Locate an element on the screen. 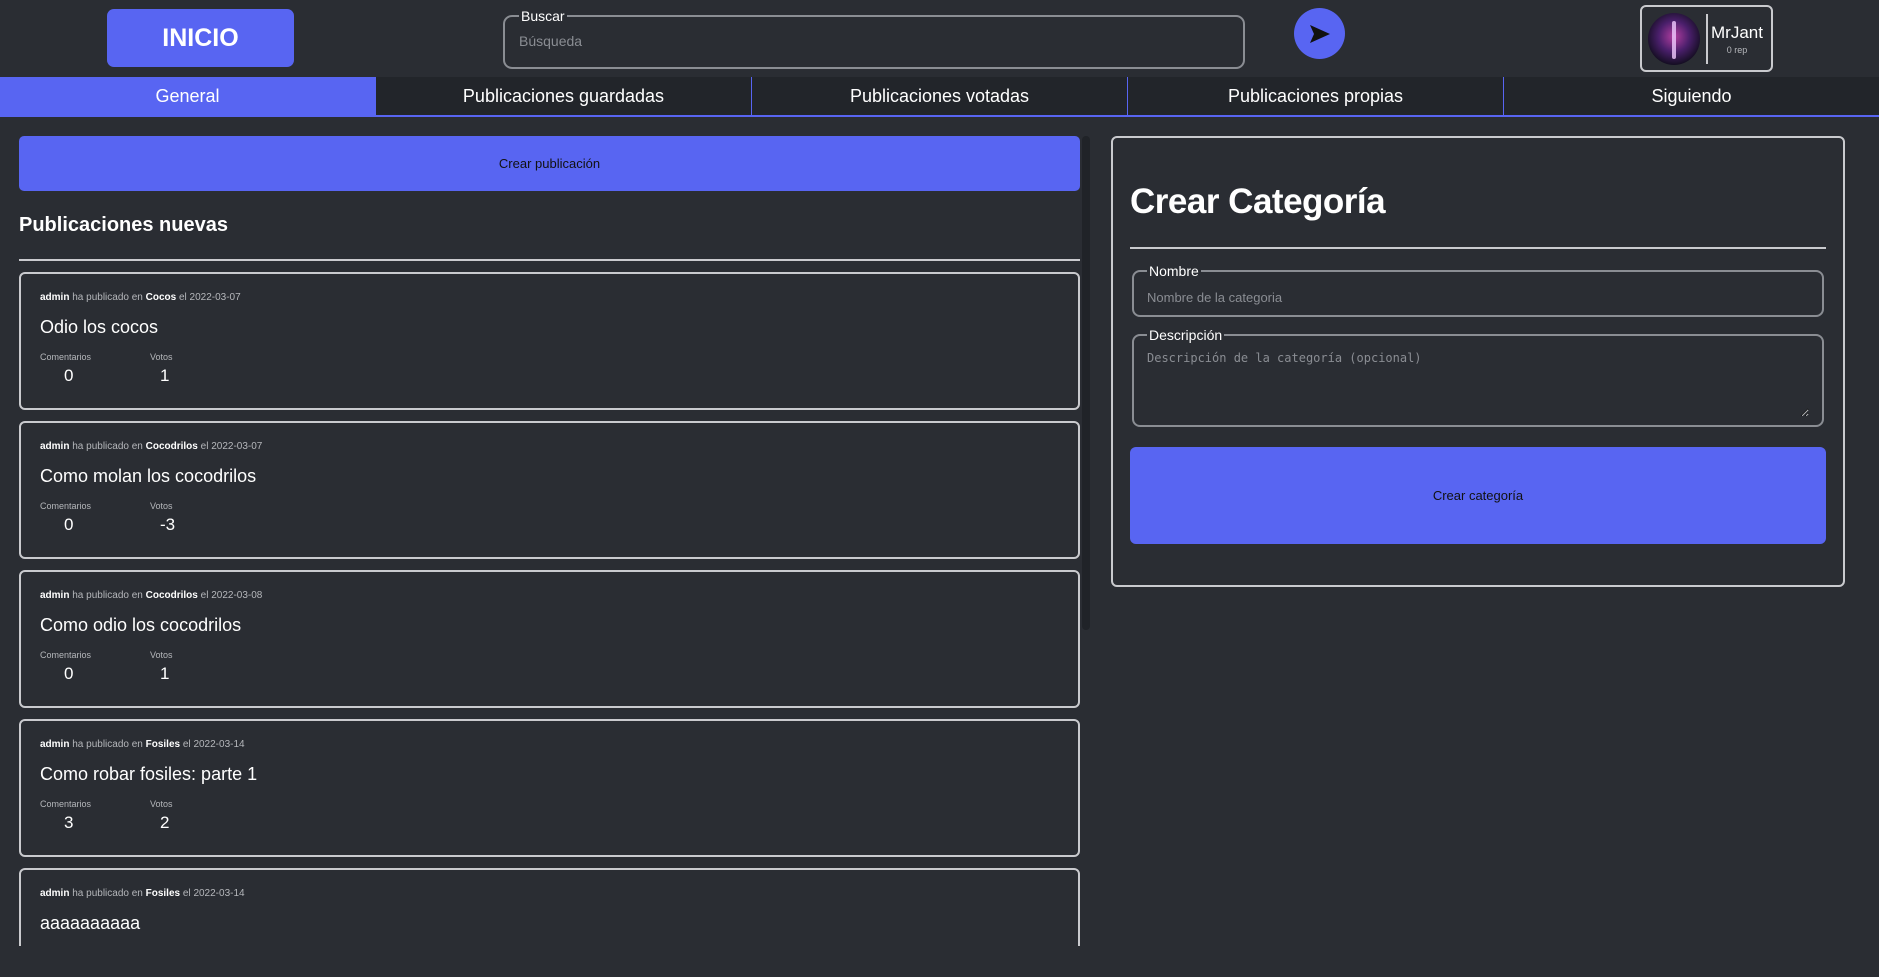 This screenshot has height=977, width=1879. comments-count: 3 is located at coordinates (69, 822).